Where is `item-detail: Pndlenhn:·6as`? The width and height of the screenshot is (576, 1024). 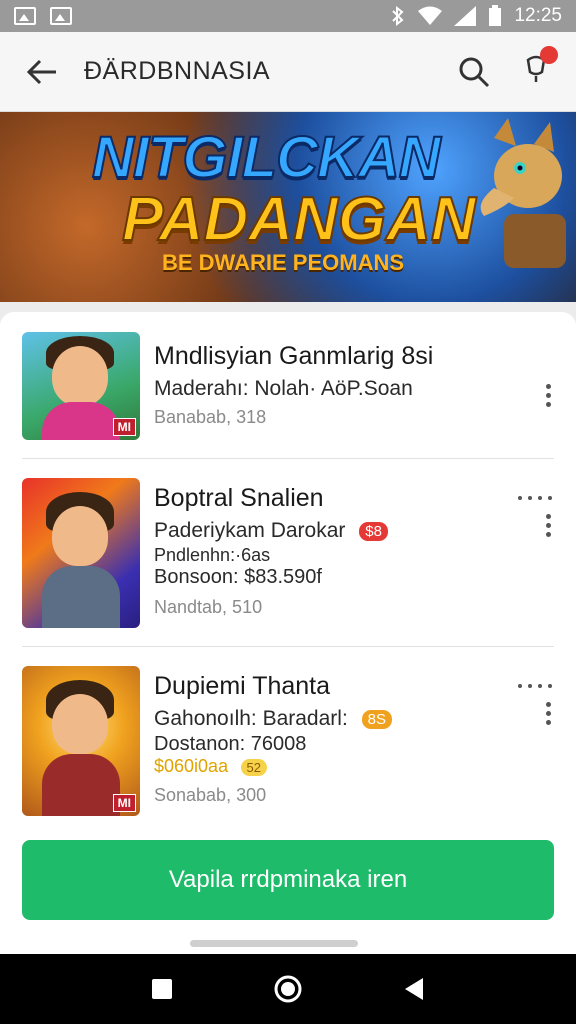
item-detail: Pndlenhn:·6as is located at coordinates (212, 555).